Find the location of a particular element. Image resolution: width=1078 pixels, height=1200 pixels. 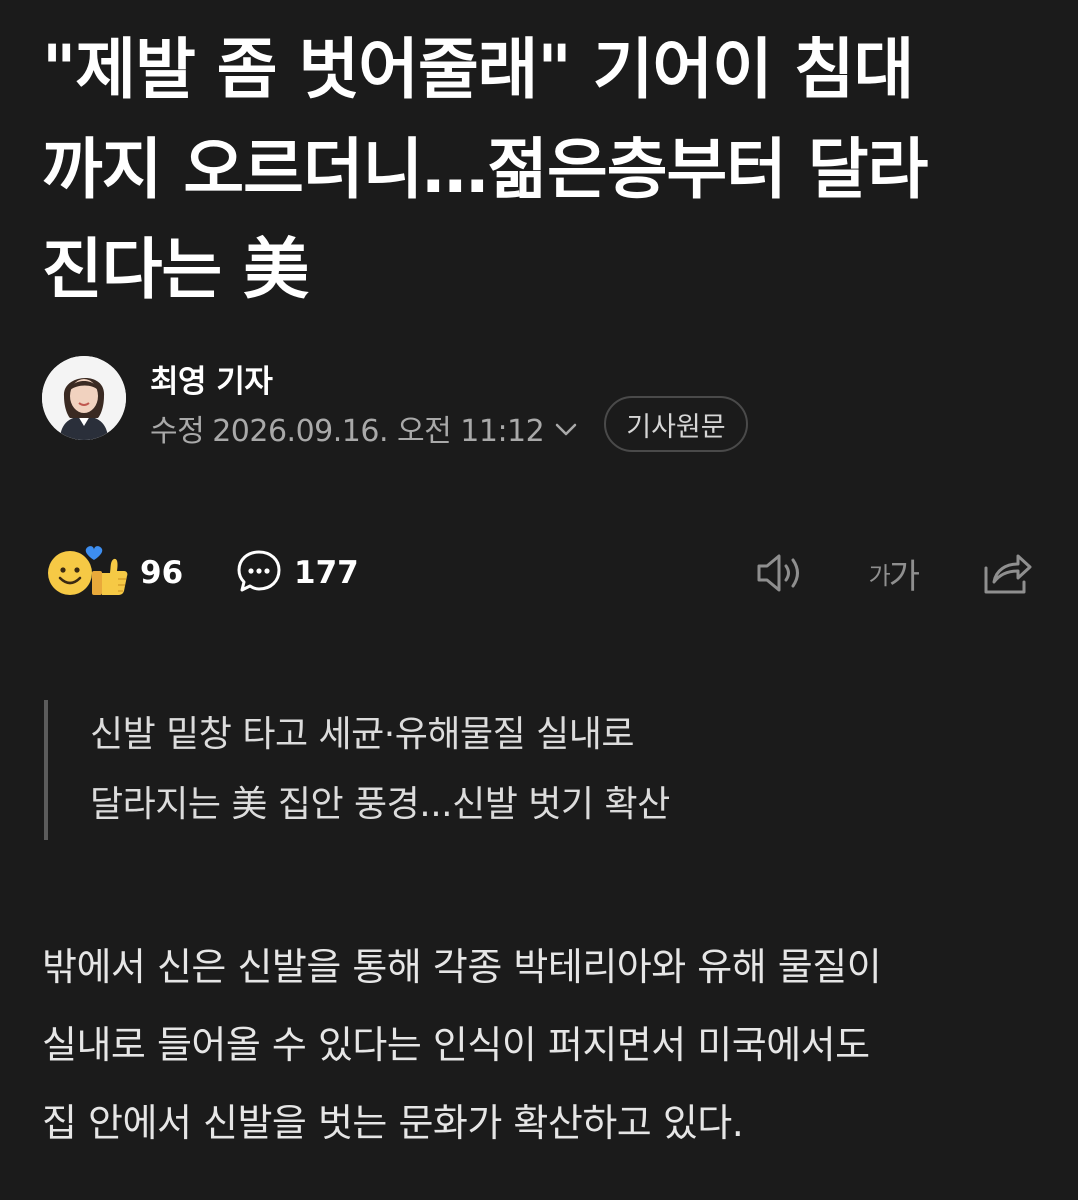

chevron-down-icon is located at coordinates (566, 429).